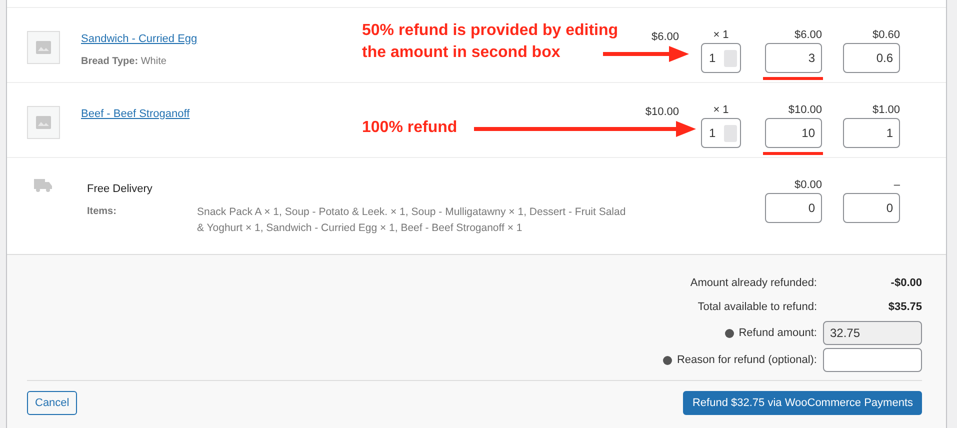 Image resolution: width=957 pixels, height=428 pixels. Describe the element at coordinates (793, 58) in the screenshot. I see `refund-total-field: 3` at that location.